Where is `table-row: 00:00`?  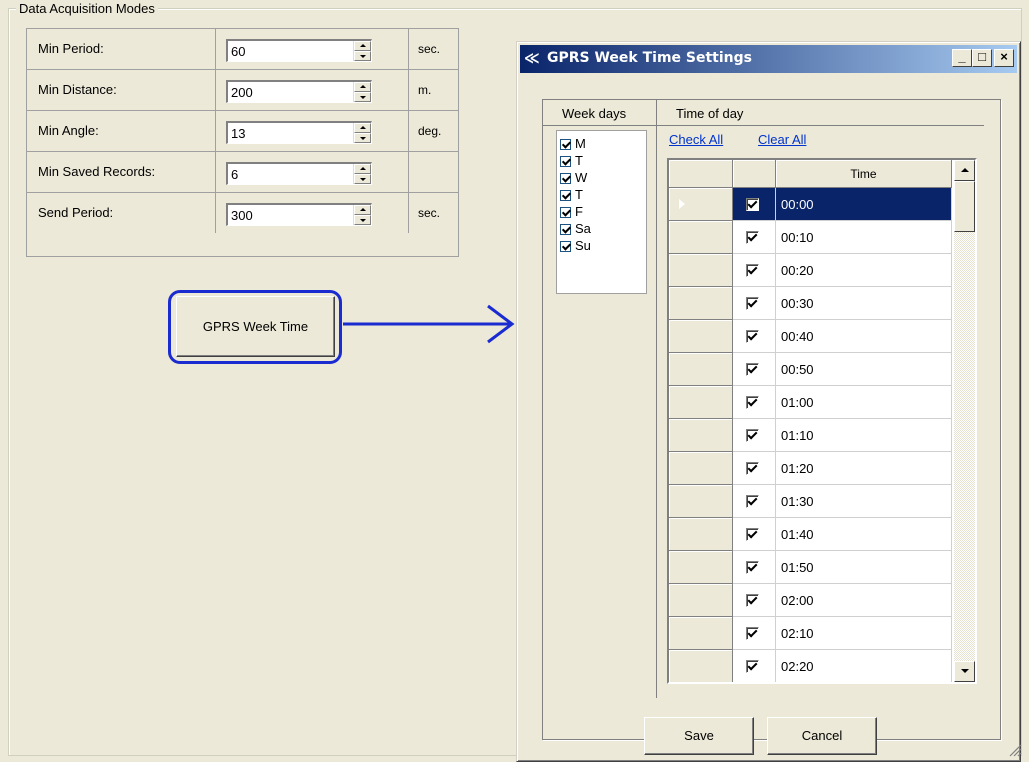
table-row: 00:00 is located at coordinates (810, 204).